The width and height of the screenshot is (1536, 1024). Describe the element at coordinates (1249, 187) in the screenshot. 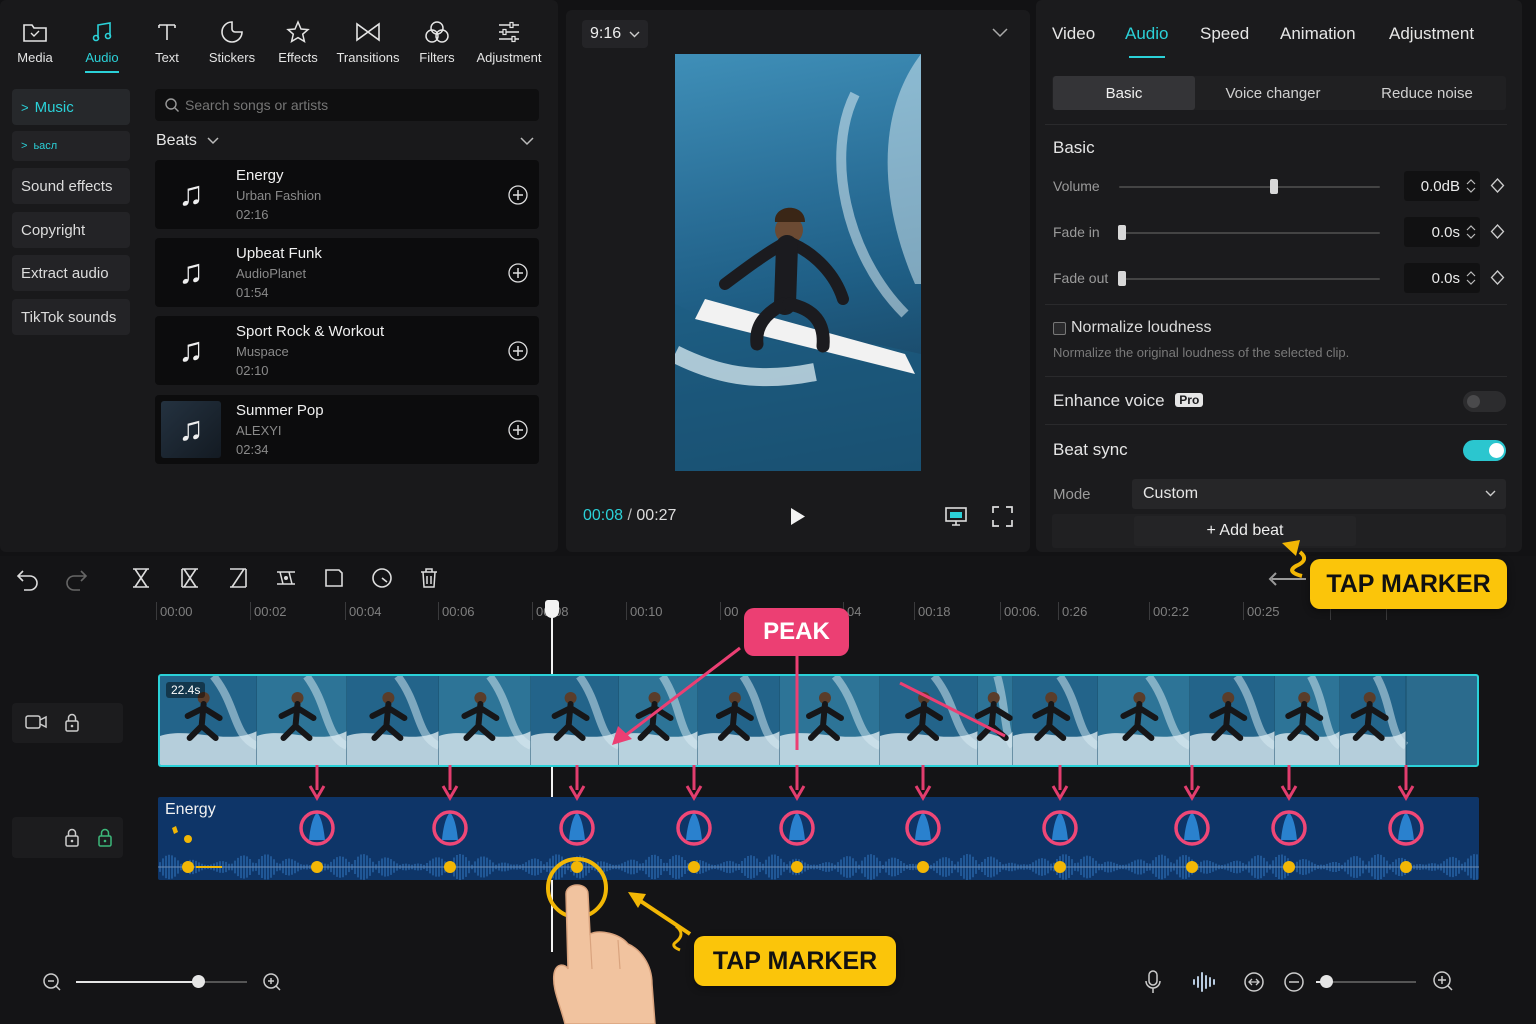

I see `volume-slider` at that location.